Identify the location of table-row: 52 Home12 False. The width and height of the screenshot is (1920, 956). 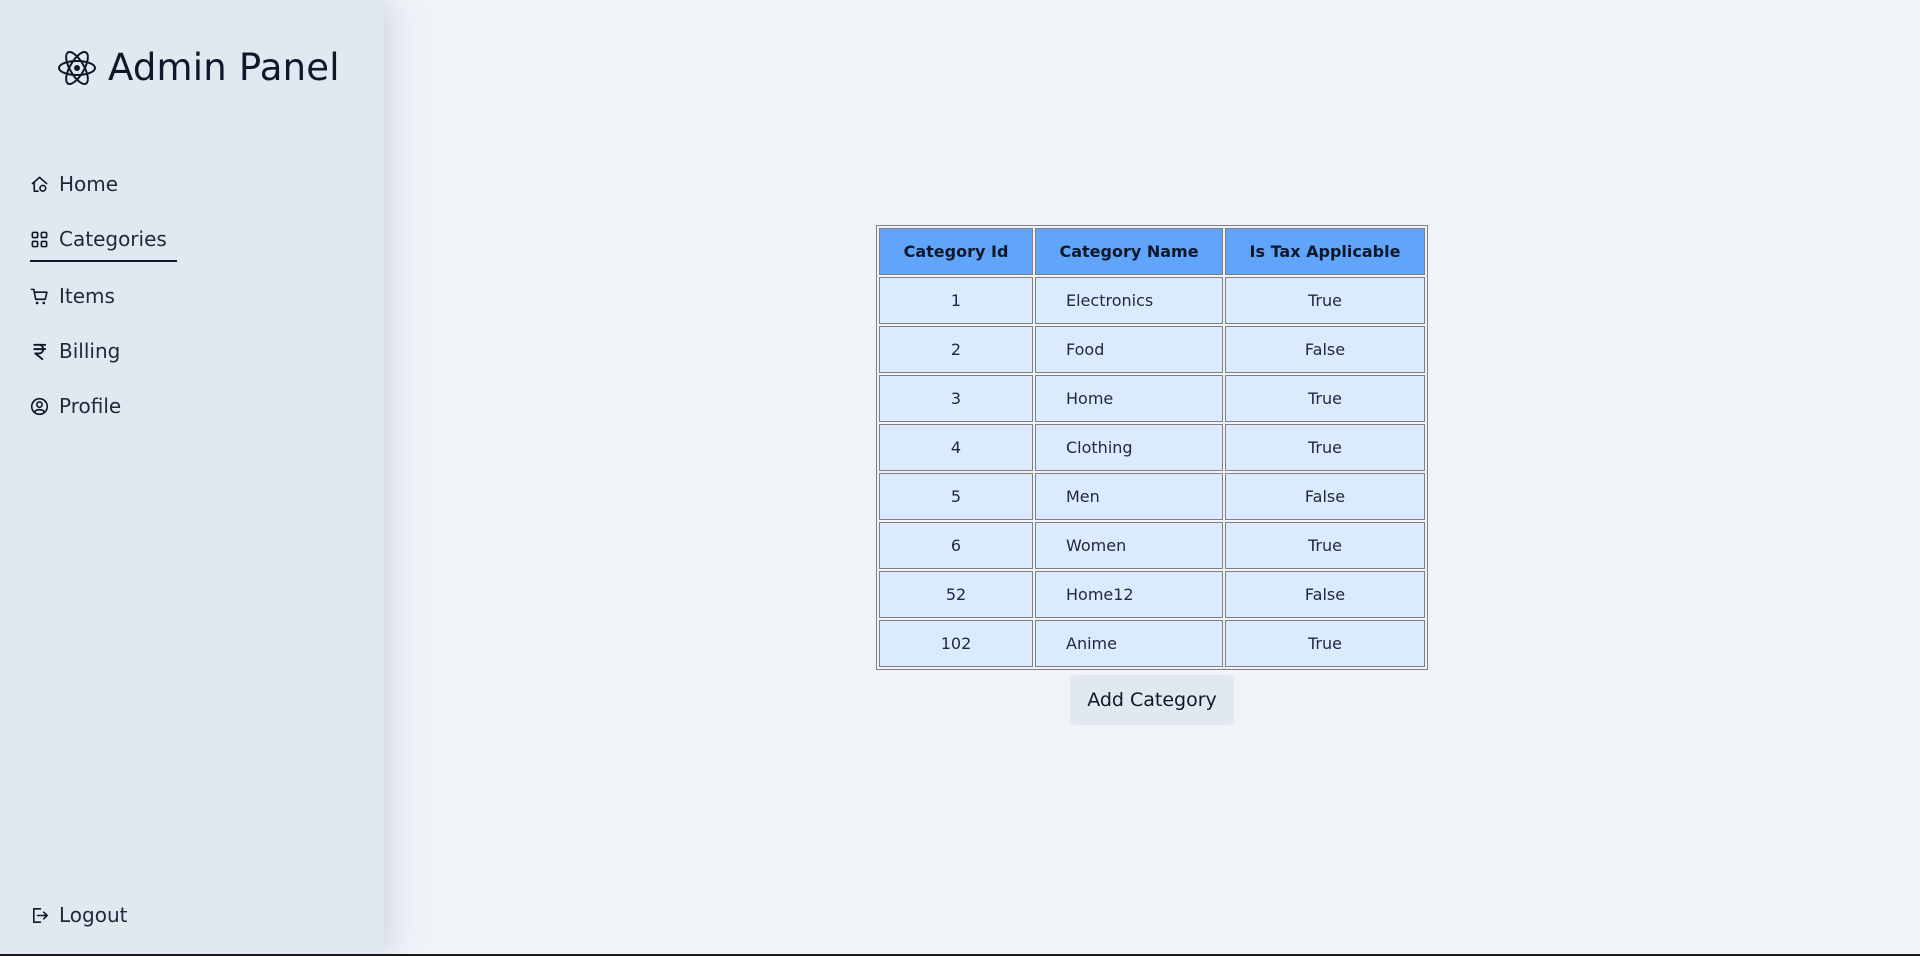
(1152, 594).